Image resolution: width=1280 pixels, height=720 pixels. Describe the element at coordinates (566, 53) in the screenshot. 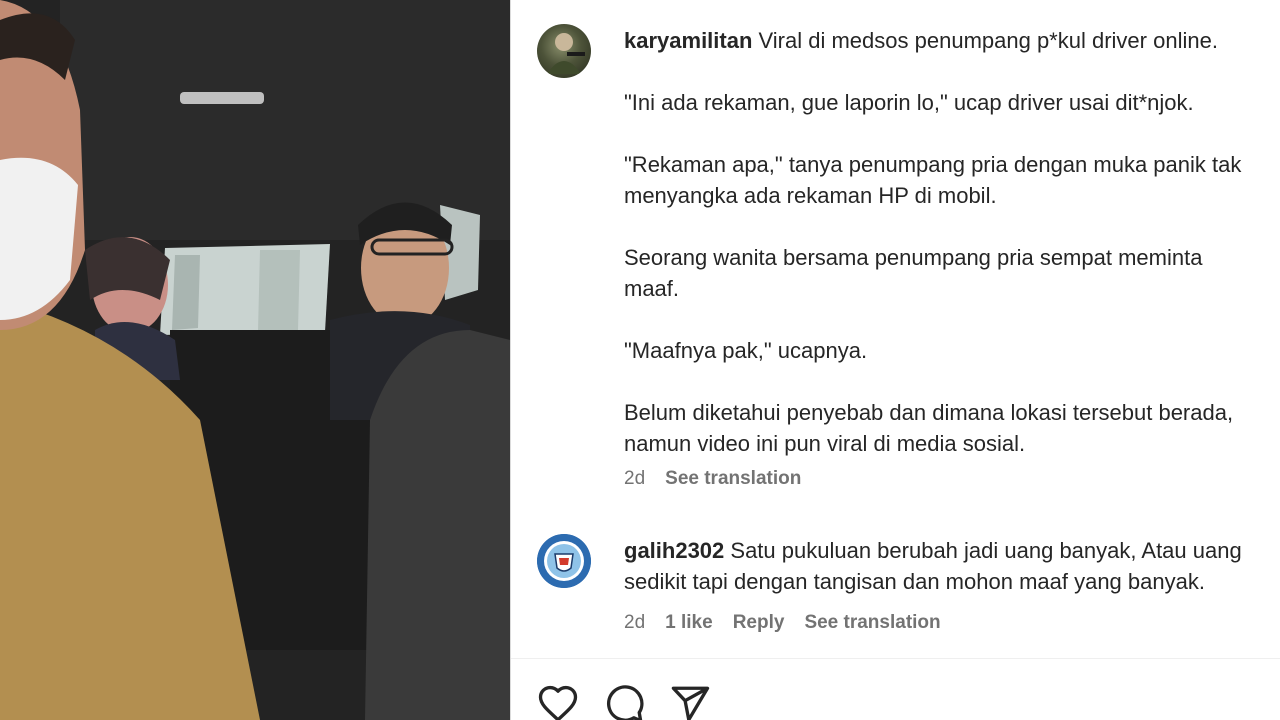

I see `profile-photo-icon` at that location.